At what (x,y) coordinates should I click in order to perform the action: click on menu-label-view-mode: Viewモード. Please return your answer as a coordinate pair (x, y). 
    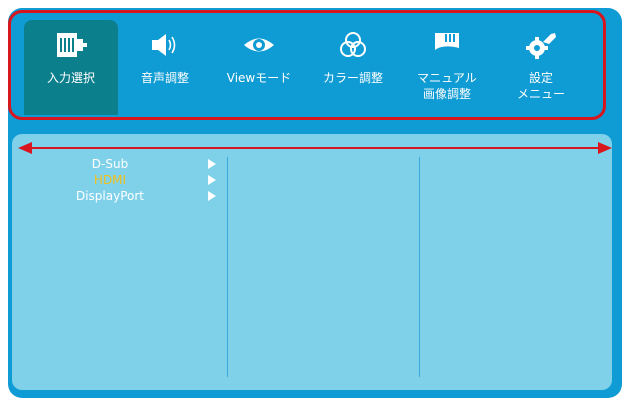
    Looking at the image, I should click on (259, 78).